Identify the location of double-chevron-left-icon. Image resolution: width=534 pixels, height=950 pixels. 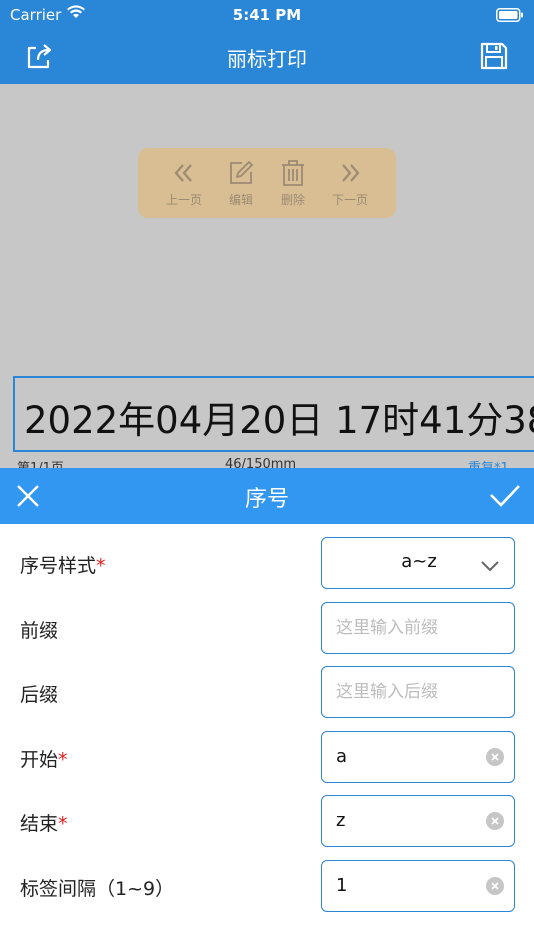
(184, 173).